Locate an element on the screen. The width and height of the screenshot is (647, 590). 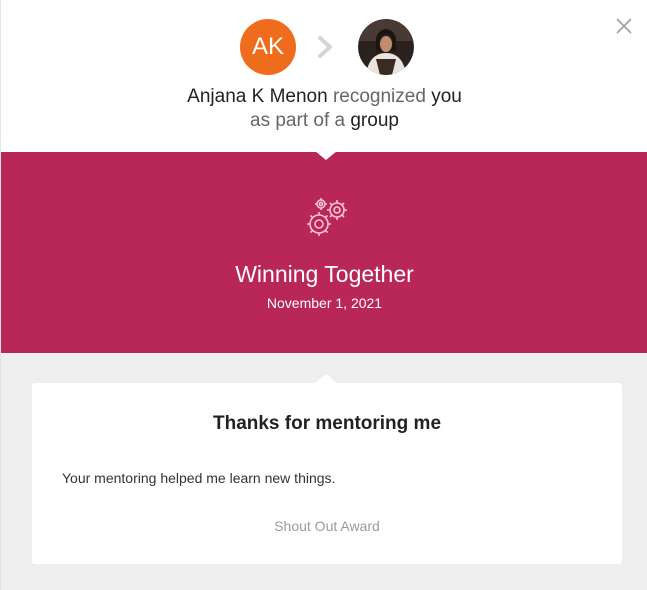
recipient-photo is located at coordinates (386, 47).